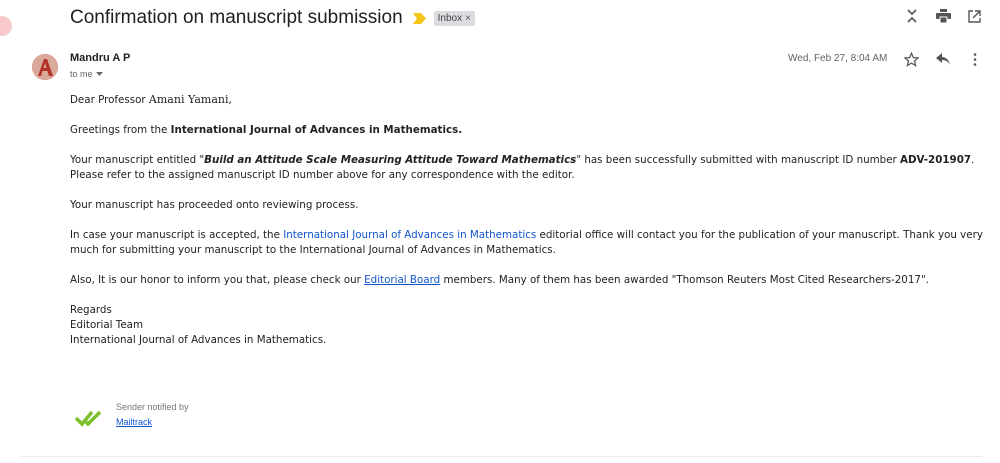 The image size is (1000, 463). What do you see at coordinates (501, 456) in the screenshot?
I see `divider` at bounding box center [501, 456].